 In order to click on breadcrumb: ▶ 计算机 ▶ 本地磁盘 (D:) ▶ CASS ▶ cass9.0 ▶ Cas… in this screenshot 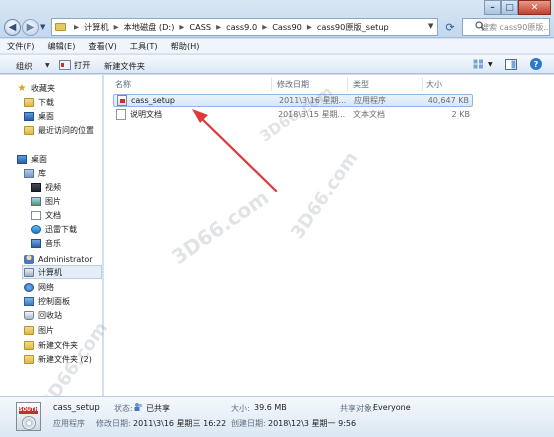, I will do `click(244, 27)`.